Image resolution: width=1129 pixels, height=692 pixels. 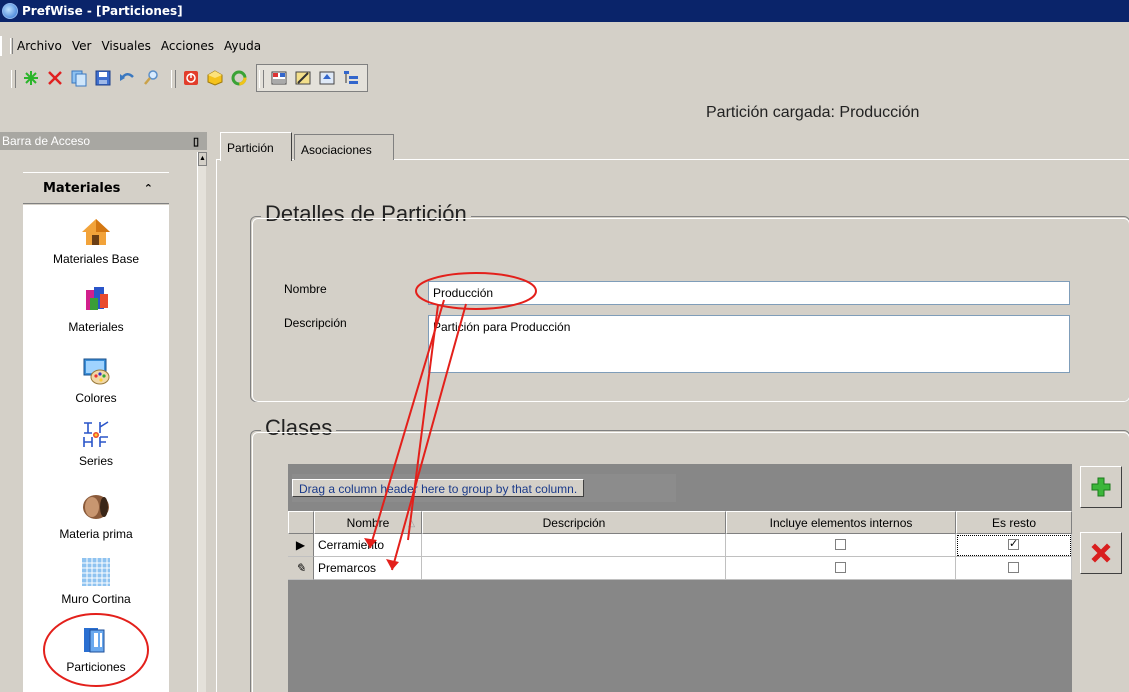 I want to click on app-icon, so click(x=10, y=11).